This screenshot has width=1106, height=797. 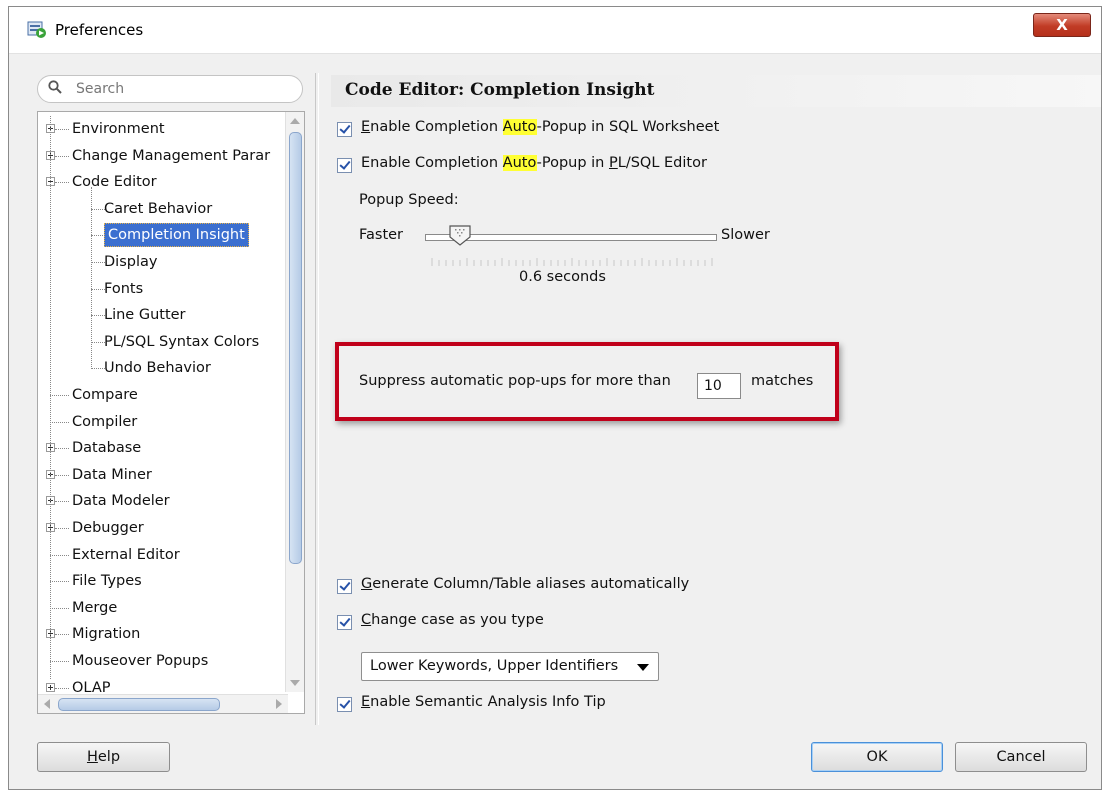 What do you see at coordinates (1021, 757) in the screenshot?
I see `cancel-button: Cancel` at bounding box center [1021, 757].